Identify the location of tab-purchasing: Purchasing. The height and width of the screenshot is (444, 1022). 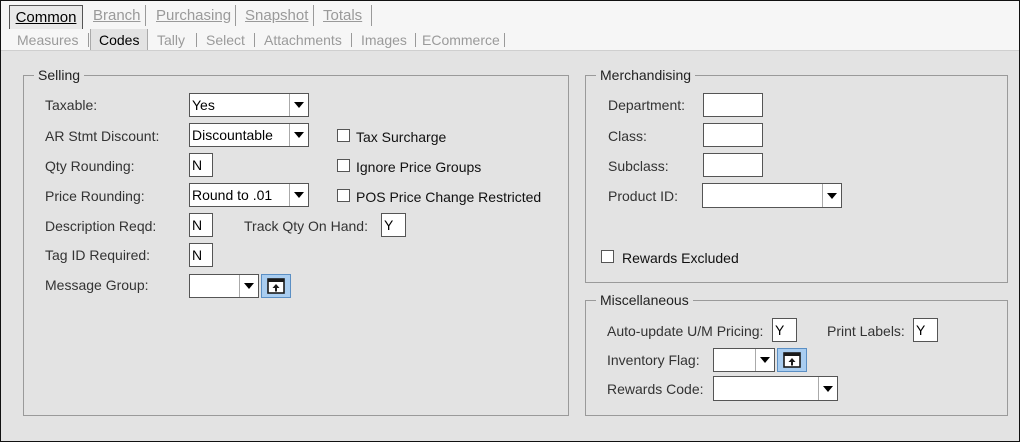
(192, 15).